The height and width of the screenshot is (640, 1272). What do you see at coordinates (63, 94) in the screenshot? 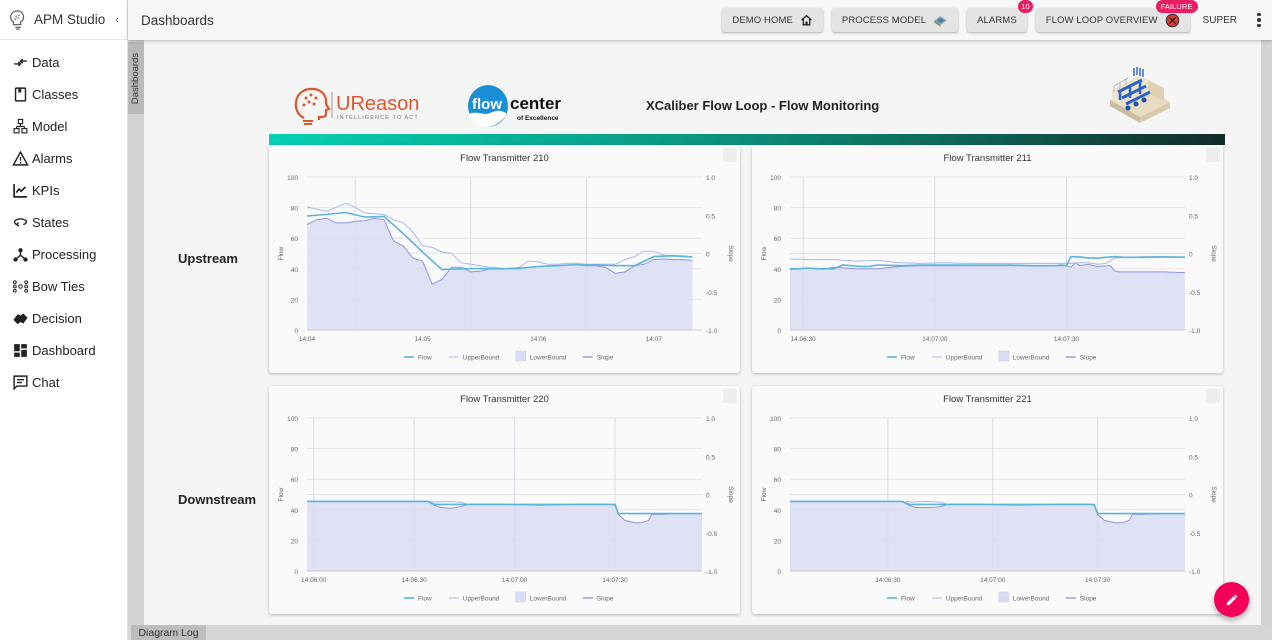
I see `sidebar-item-classes: Classes` at bounding box center [63, 94].